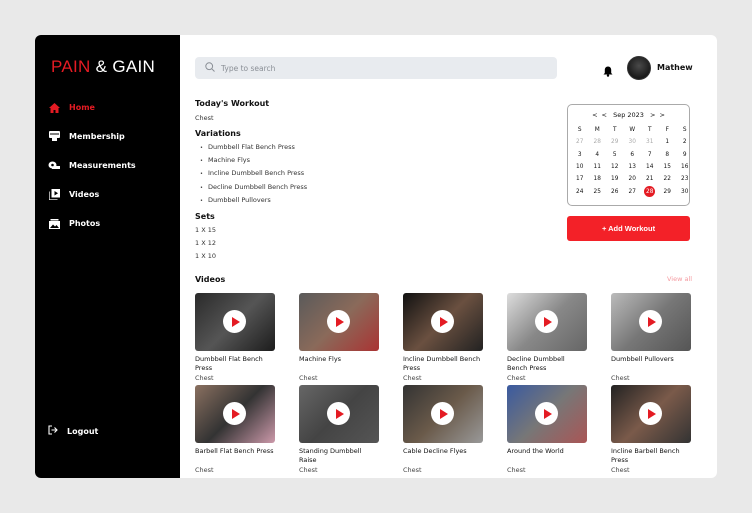 The image size is (752, 513). What do you see at coordinates (685, 155) in the screenshot?
I see `calendar-day: 9` at bounding box center [685, 155].